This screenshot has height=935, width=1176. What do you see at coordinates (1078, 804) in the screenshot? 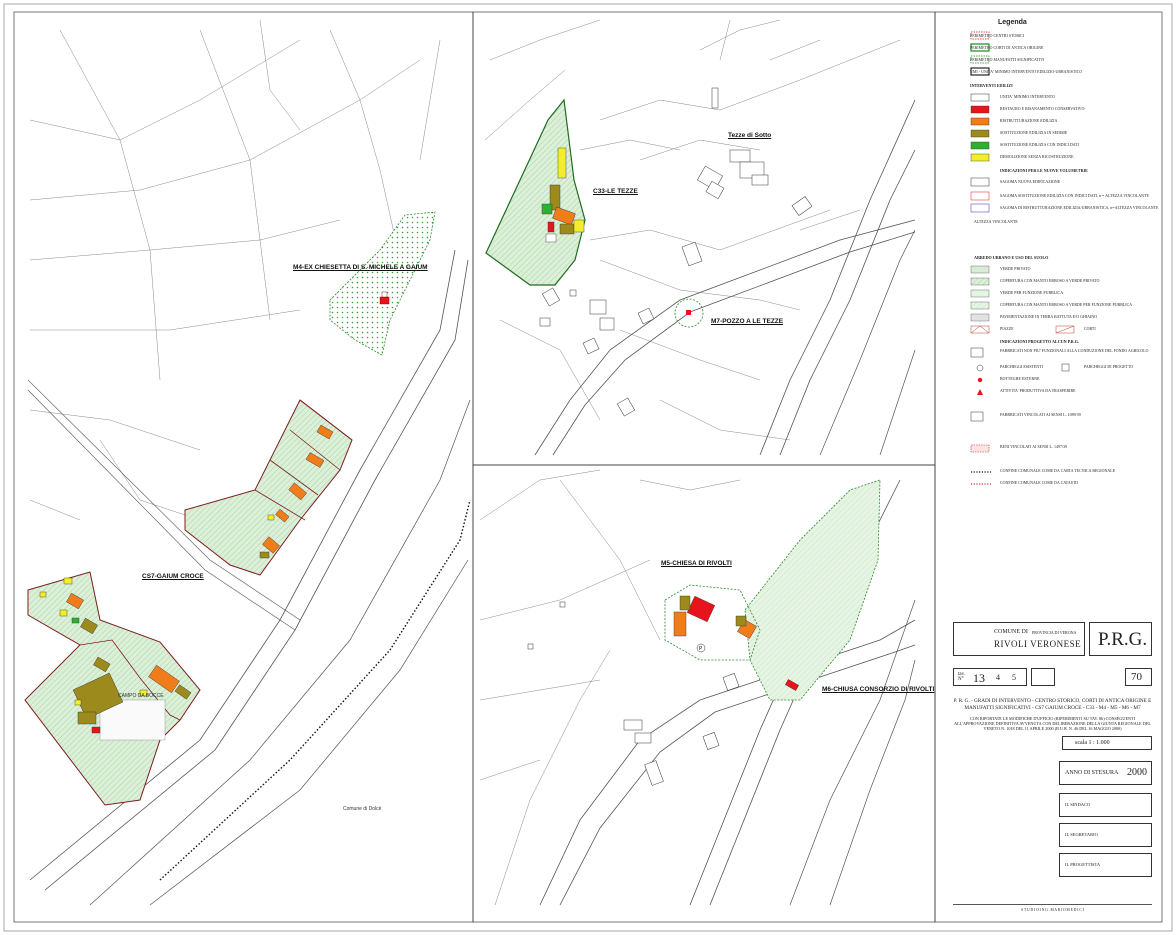
I see `sindaco-label: IL SINDACO` at bounding box center [1078, 804].